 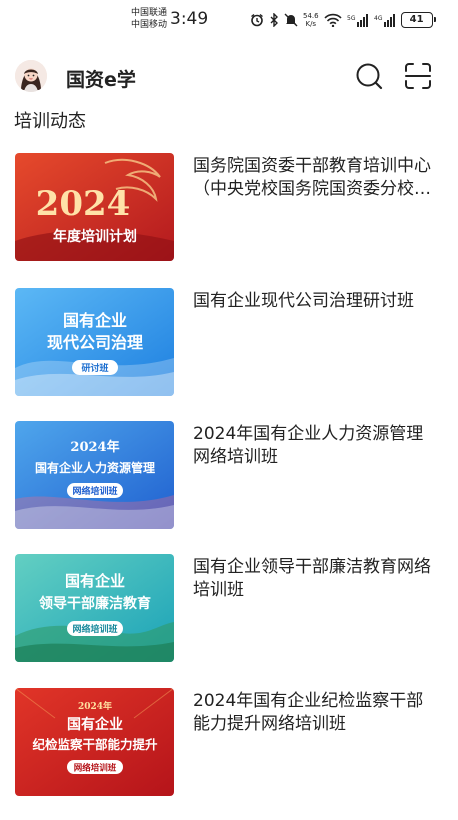 I want to click on search-icon, so click(x=369, y=76).